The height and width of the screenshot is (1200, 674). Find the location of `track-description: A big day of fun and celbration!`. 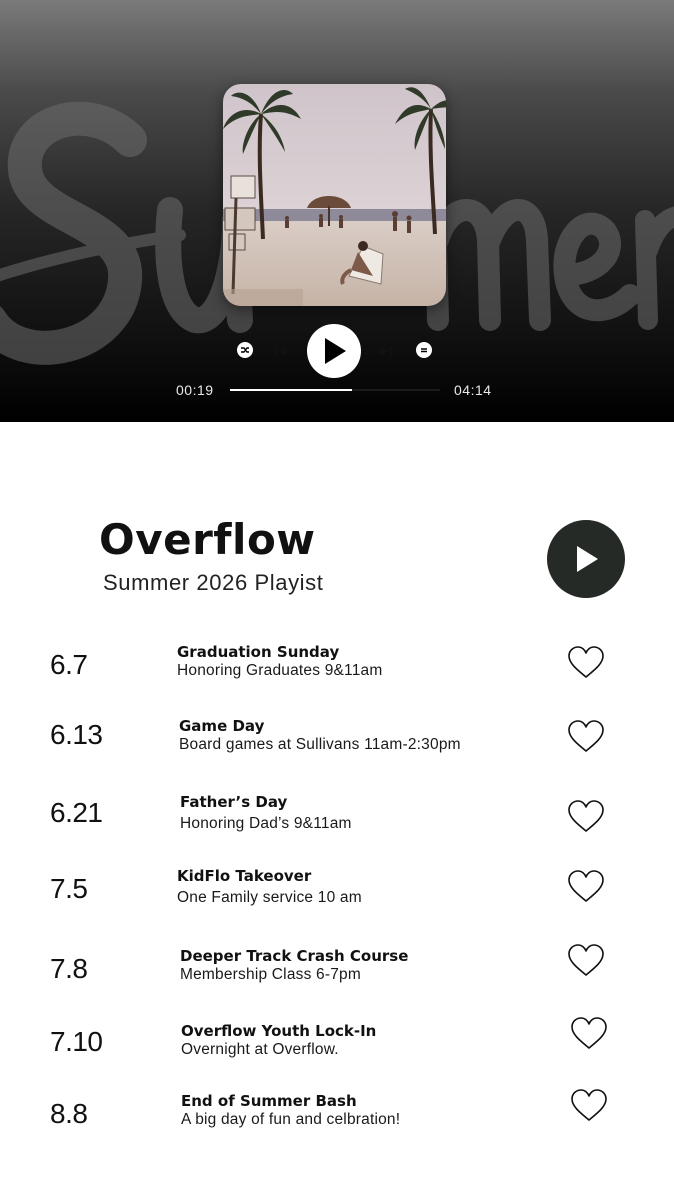

track-description: A big day of fun and celbration! is located at coordinates (291, 1119).